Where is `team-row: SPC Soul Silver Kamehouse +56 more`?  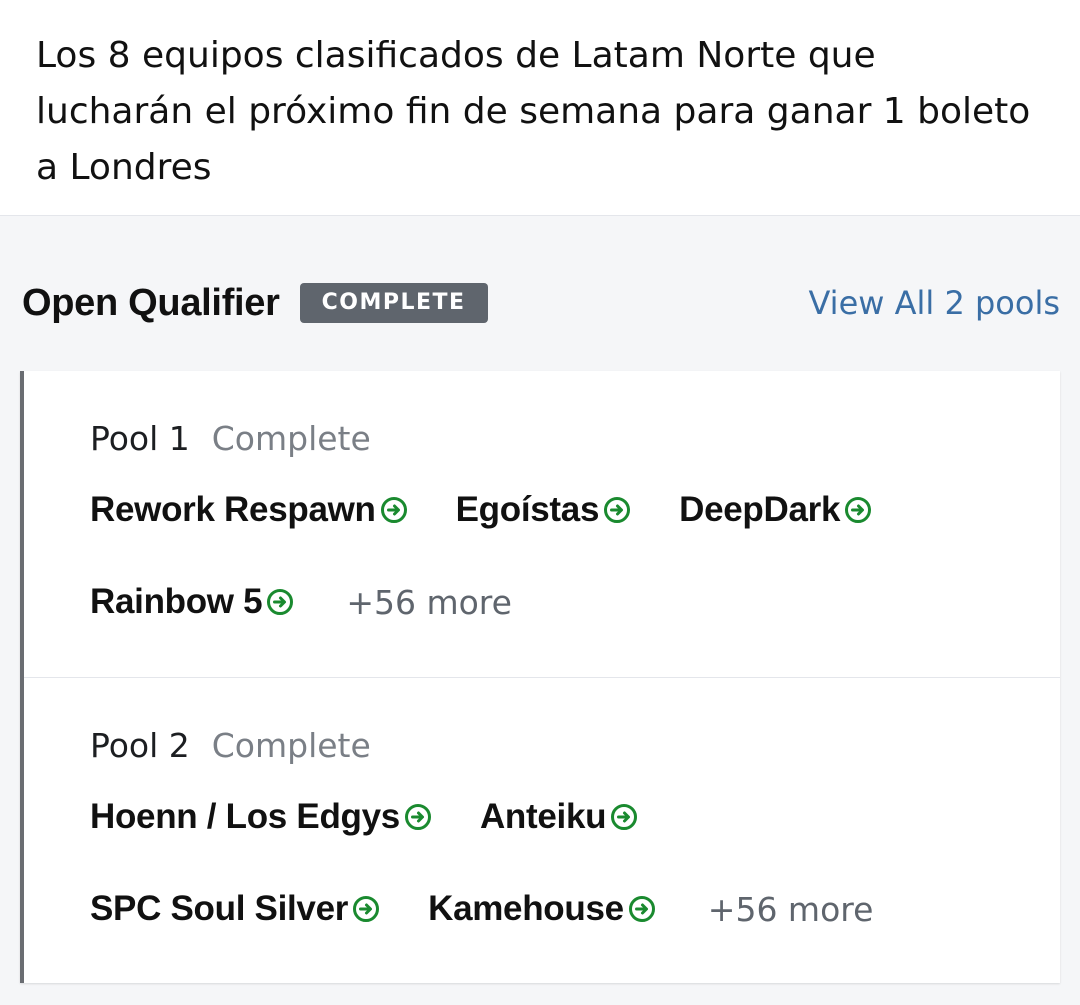 team-row: SPC Soul Silver Kamehouse +56 more is located at coordinates (575, 909).